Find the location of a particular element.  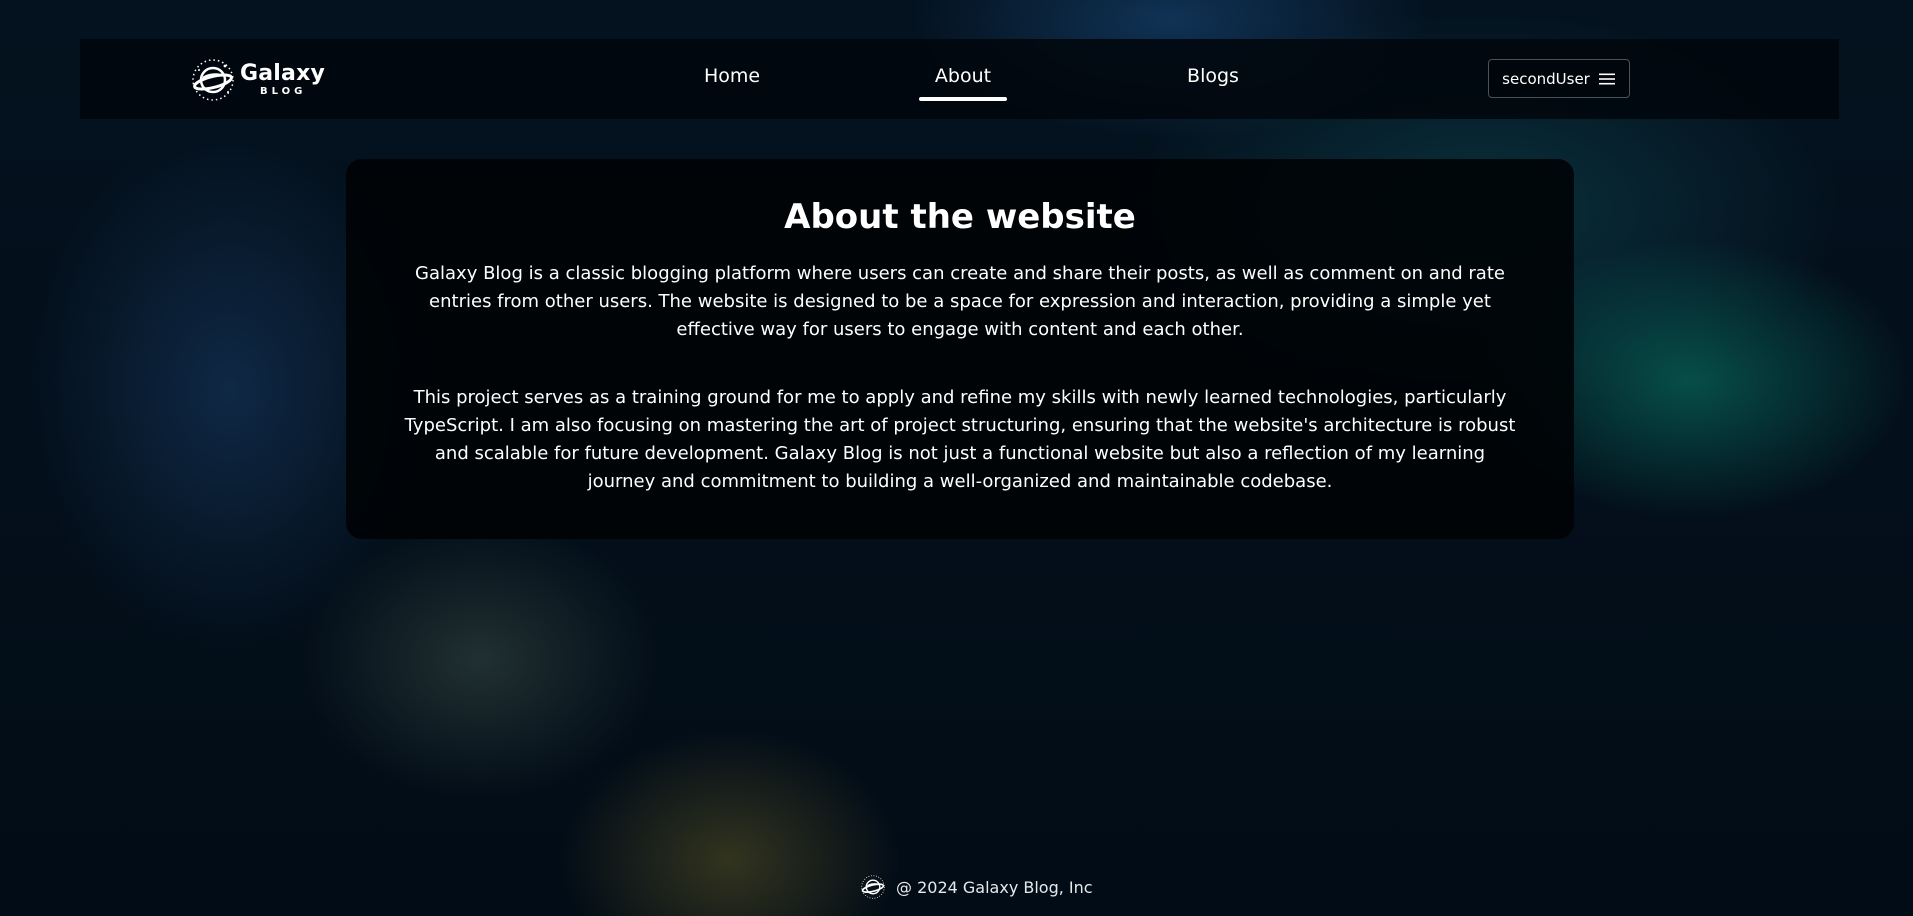

username-label: secondUser is located at coordinates (1546, 78).